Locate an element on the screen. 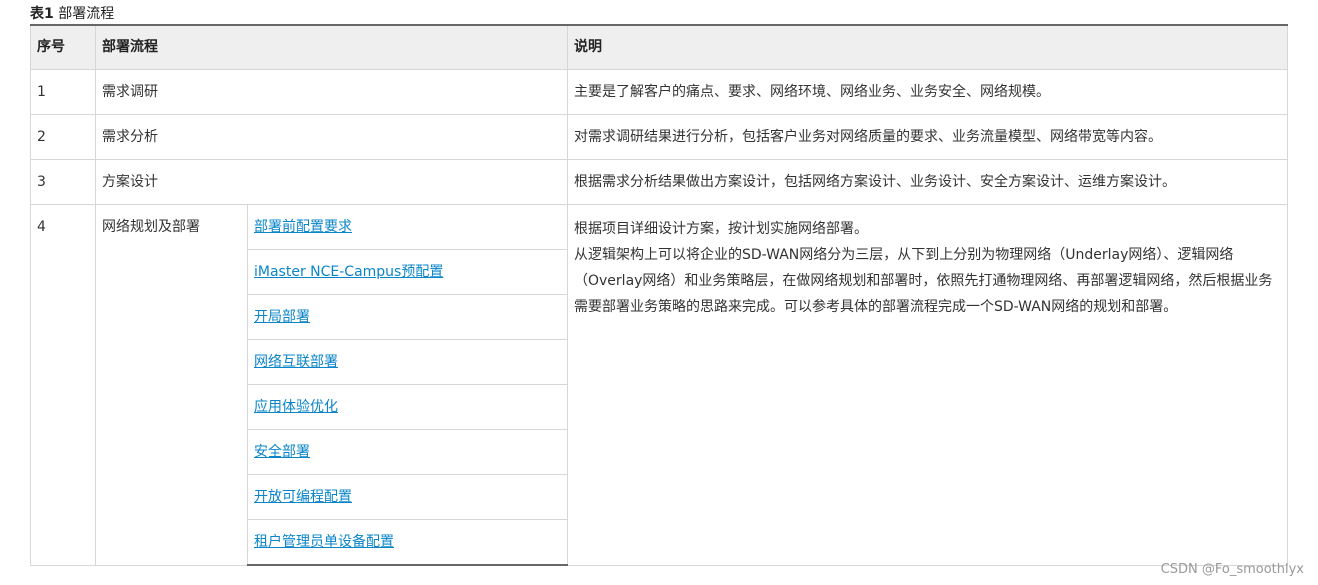 This screenshot has height=585, width=1318. row-step: 网络规划及部署 is located at coordinates (171, 385).